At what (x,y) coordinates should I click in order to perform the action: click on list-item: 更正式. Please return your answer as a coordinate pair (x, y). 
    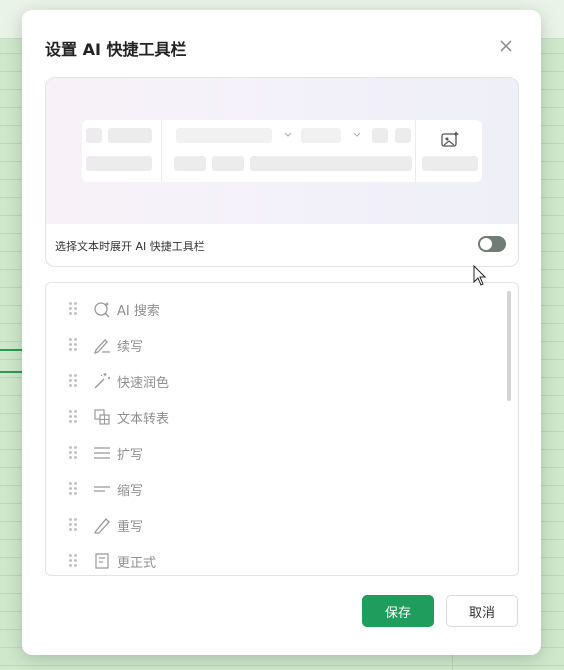
    Looking at the image, I should click on (271, 559).